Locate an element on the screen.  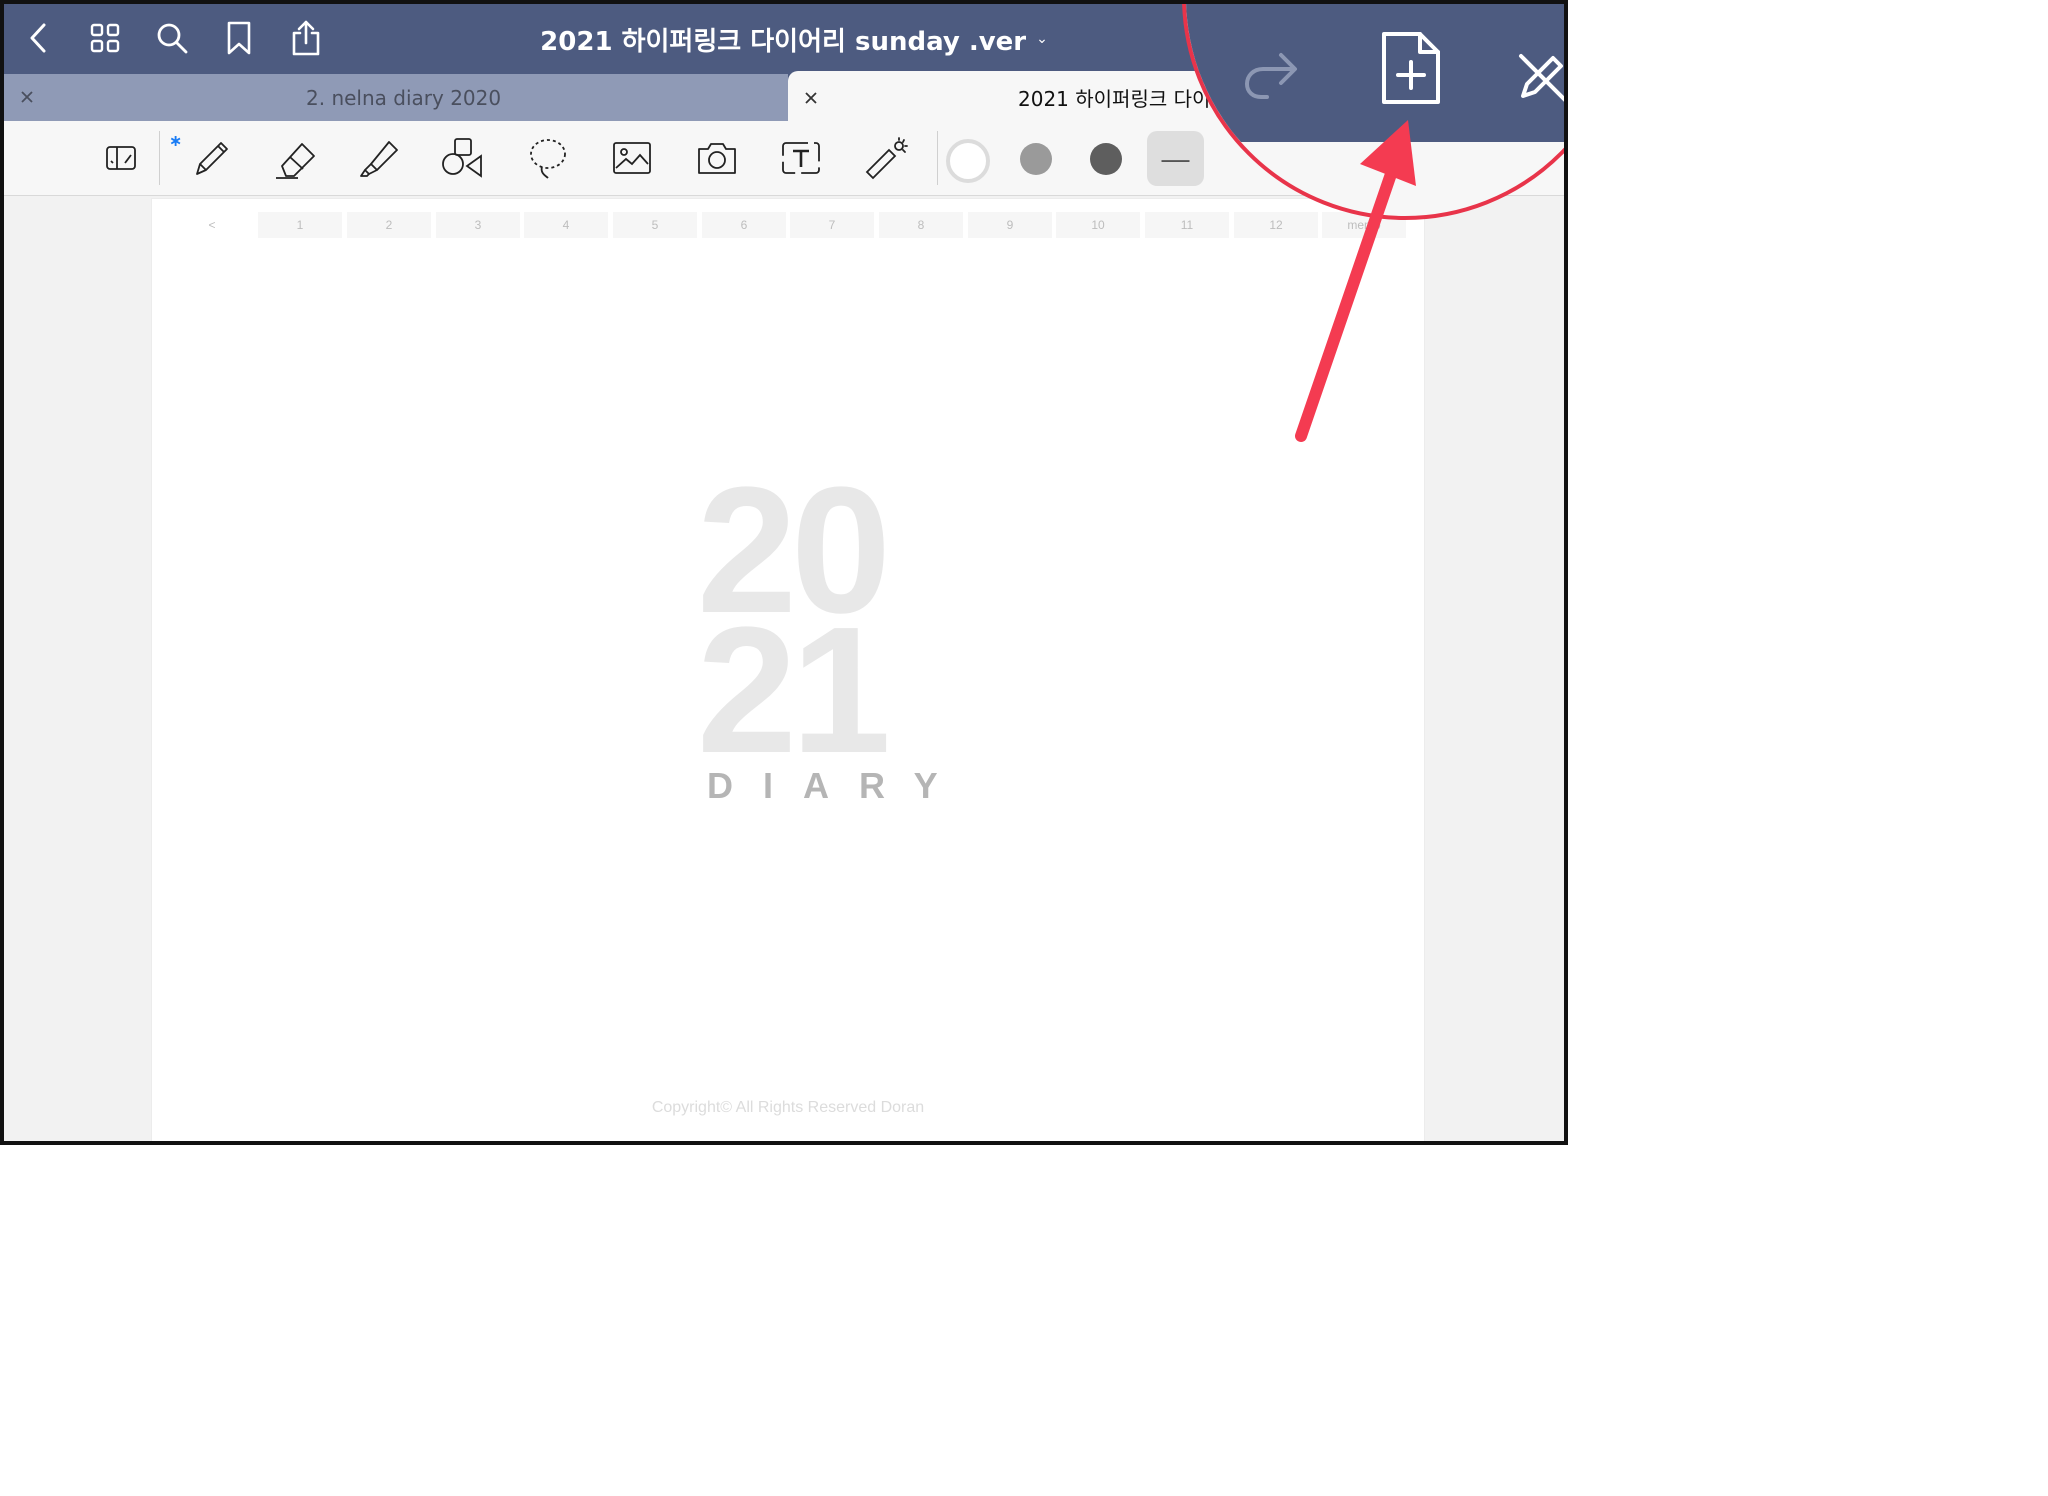
pen-icon is located at coordinates (211, 158).